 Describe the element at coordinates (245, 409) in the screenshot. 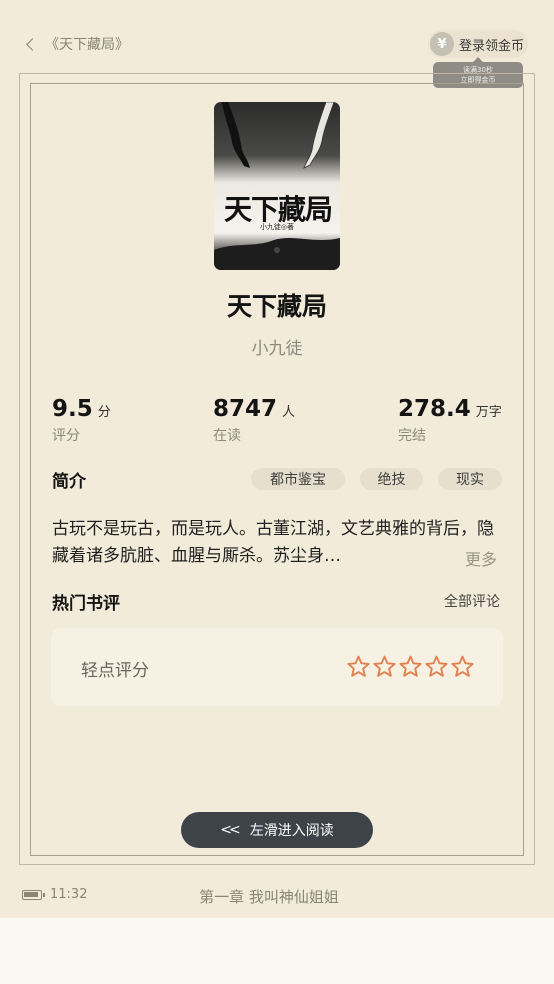

I see `stat-readers-value: 8747` at that location.